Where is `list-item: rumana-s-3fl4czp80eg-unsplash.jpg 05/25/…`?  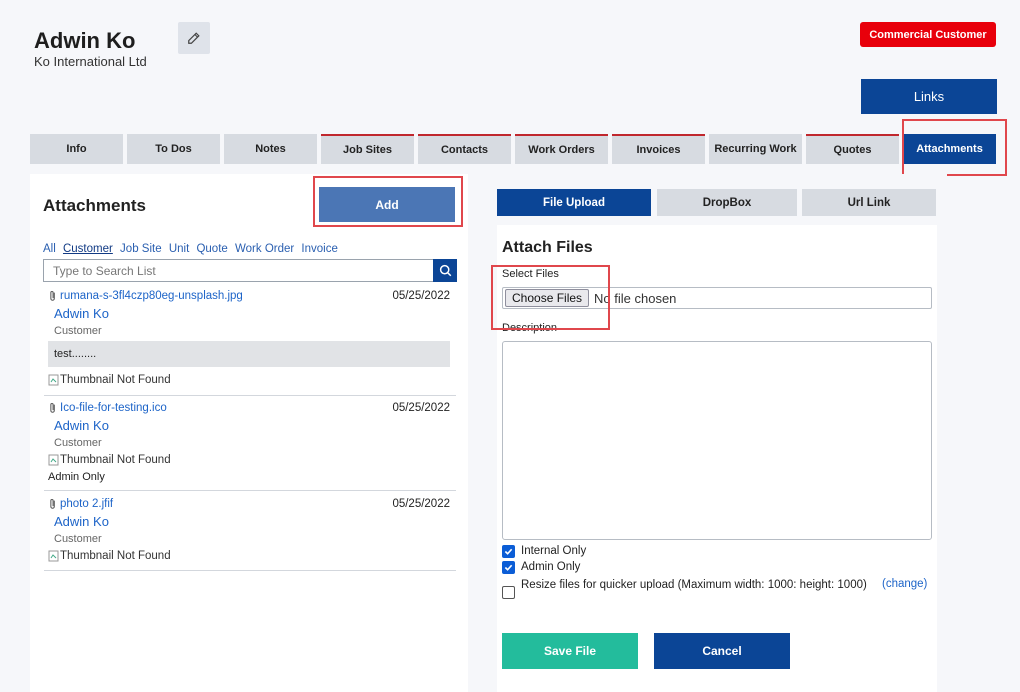 list-item: rumana-s-3fl4czp80eg-unsplash.jpg 05/25/… is located at coordinates (250, 342).